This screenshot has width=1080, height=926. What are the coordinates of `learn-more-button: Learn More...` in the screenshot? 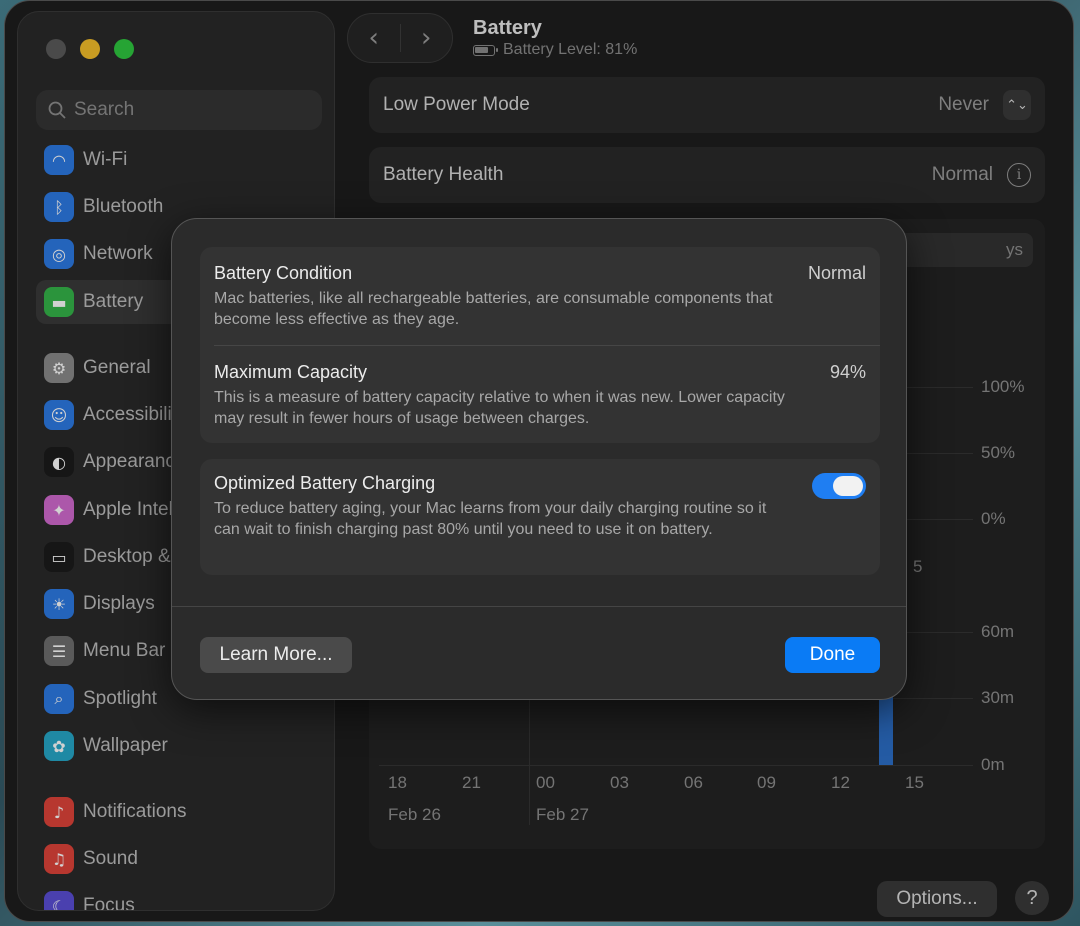 It's located at (276, 655).